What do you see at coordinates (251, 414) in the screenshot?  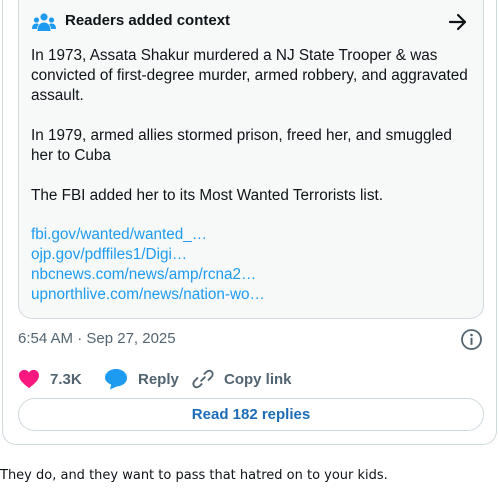 I see `read-replies-button: Read 182 replies` at bounding box center [251, 414].